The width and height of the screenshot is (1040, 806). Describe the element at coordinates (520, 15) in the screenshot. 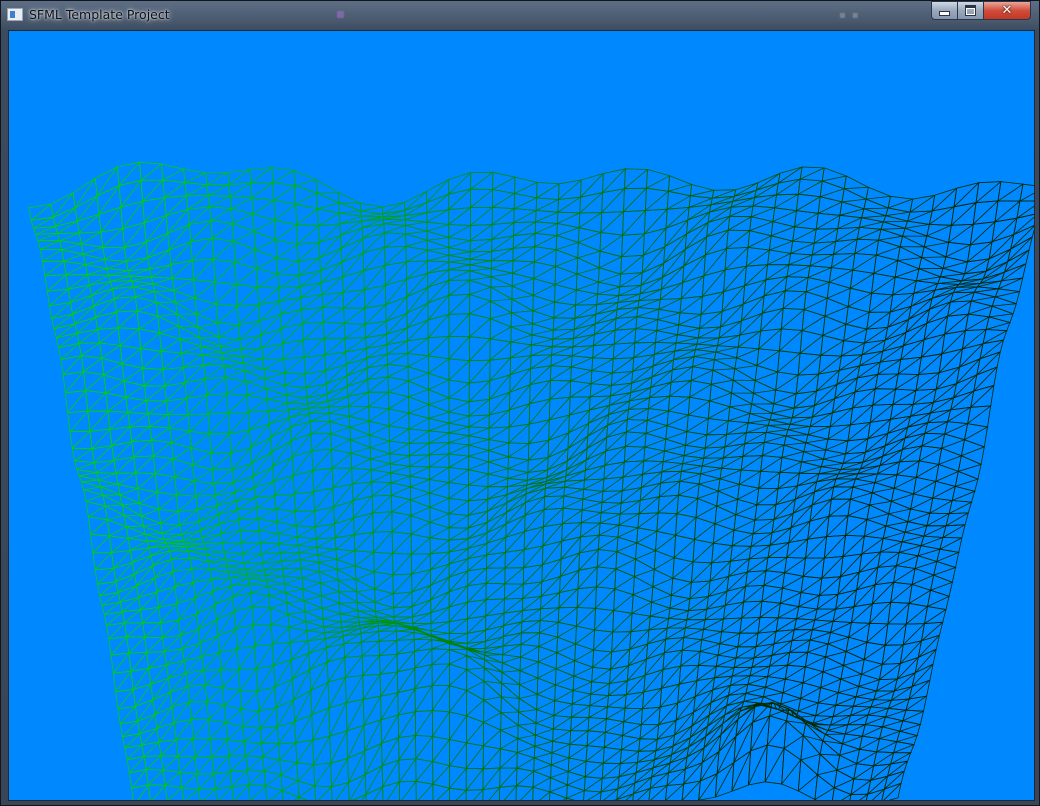

I see `title-bar: SFML Template Project ▪▪ ✕` at that location.